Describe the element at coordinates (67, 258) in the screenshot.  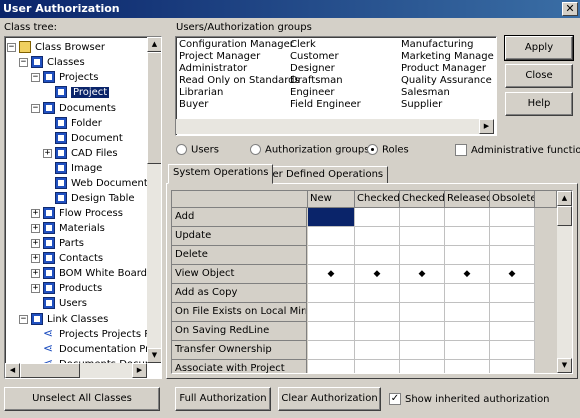
I see `tree-item: + Contacts` at that location.